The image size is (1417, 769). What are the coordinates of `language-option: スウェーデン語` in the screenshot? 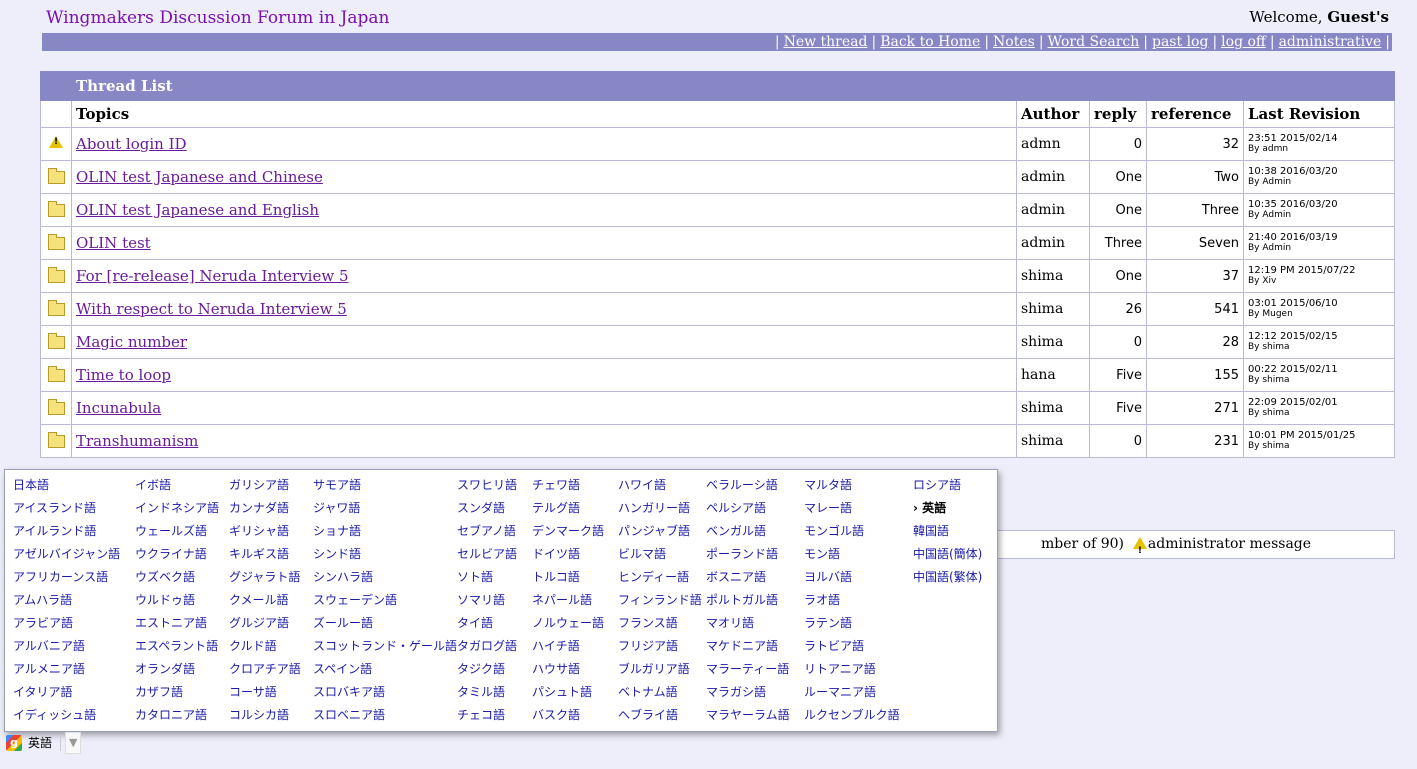 It's located at (385, 603).